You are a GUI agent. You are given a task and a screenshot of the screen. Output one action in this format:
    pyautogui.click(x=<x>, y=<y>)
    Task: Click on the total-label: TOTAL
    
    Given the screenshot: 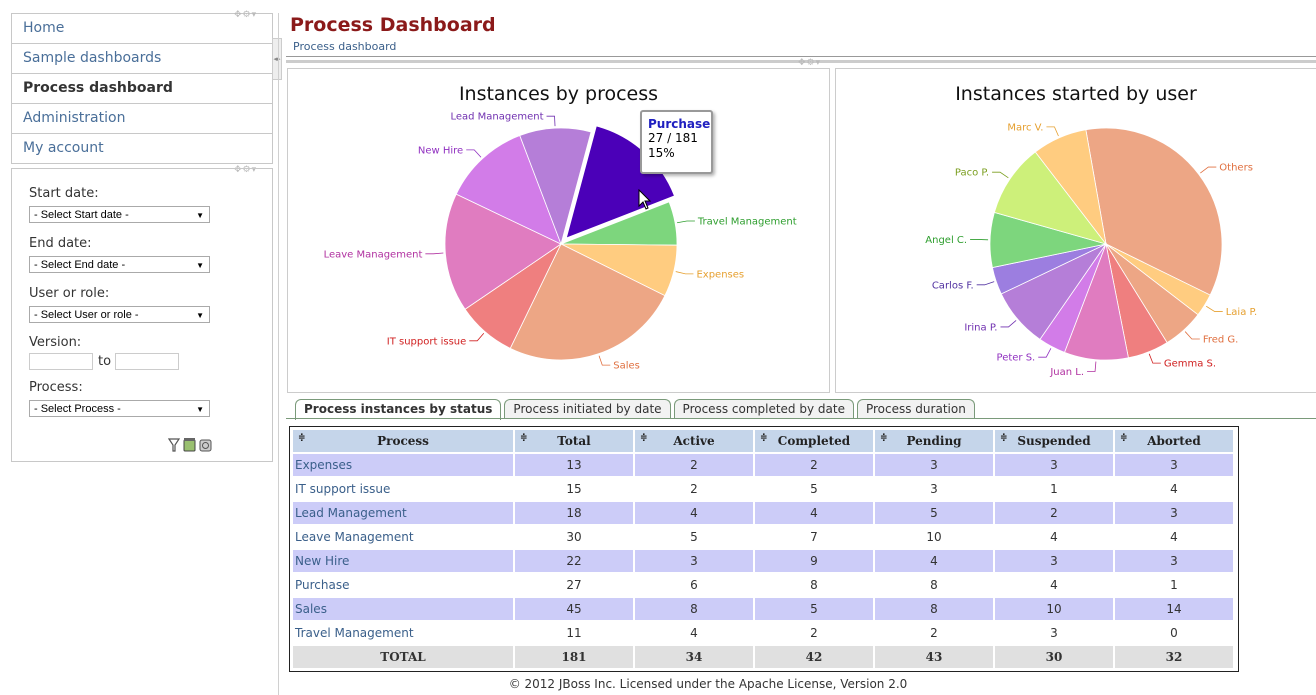 What is the action you would take?
    pyautogui.click(x=403, y=657)
    